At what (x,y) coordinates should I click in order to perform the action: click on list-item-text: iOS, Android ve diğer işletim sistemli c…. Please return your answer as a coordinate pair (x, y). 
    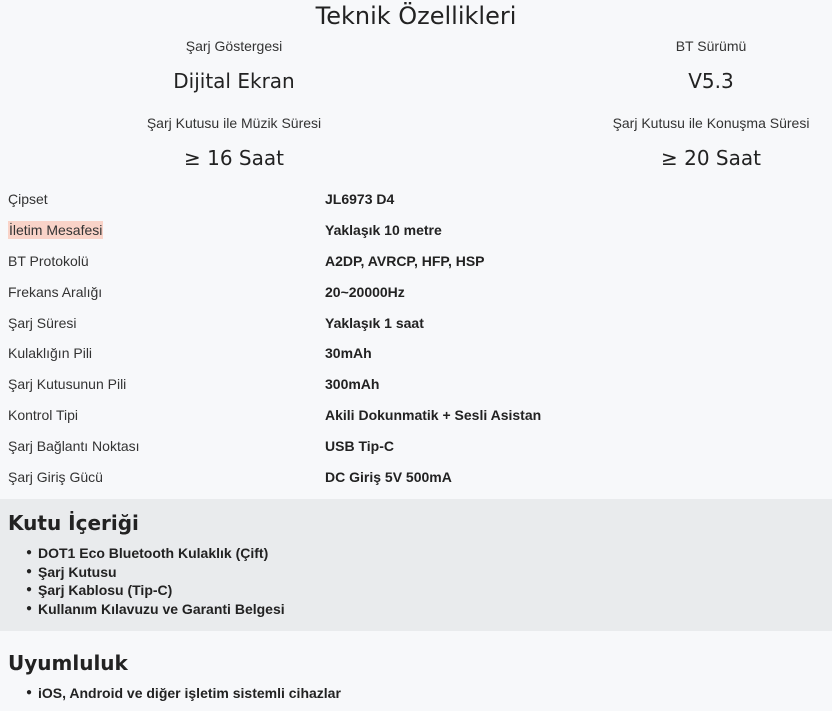
    Looking at the image, I should click on (189, 693).